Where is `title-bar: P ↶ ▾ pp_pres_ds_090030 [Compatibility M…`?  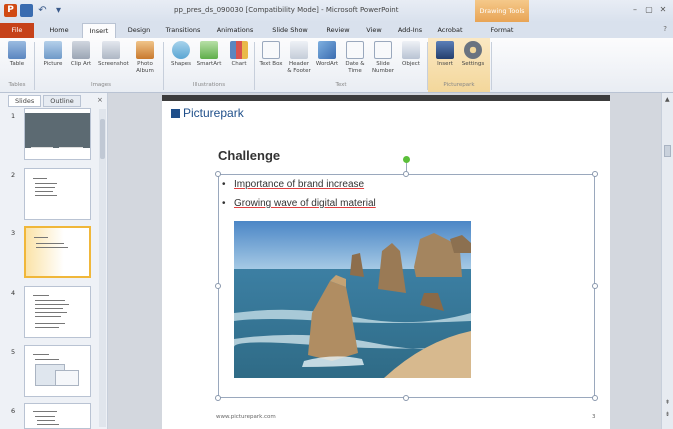
title-bar: P ↶ ▾ pp_pres_ds_090030 [Compatibility M… is located at coordinates (336, 11).